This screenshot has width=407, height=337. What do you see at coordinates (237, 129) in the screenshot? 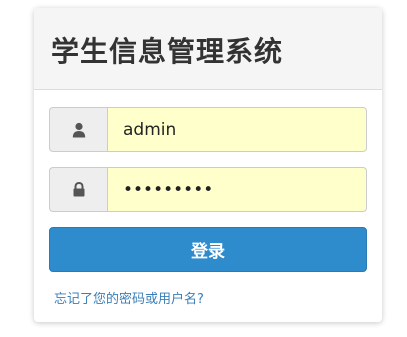
I see `username-input` at bounding box center [237, 129].